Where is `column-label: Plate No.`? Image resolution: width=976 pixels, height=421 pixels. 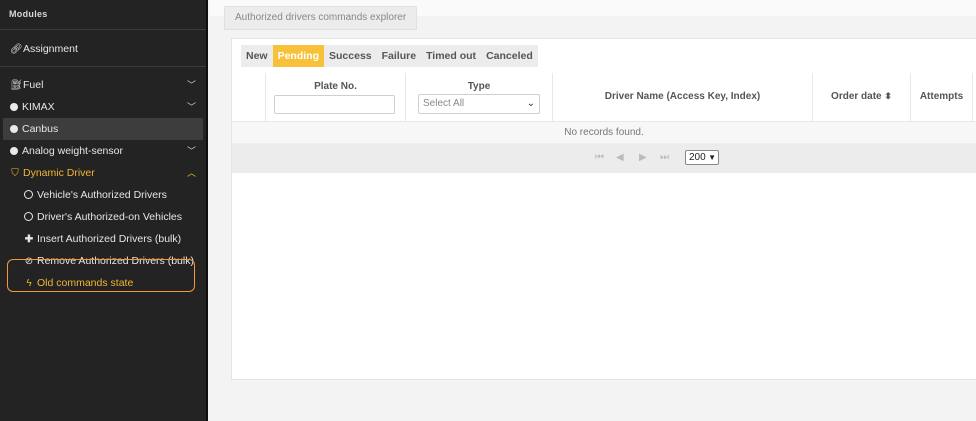
column-label: Plate No. is located at coordinates (335, 86).